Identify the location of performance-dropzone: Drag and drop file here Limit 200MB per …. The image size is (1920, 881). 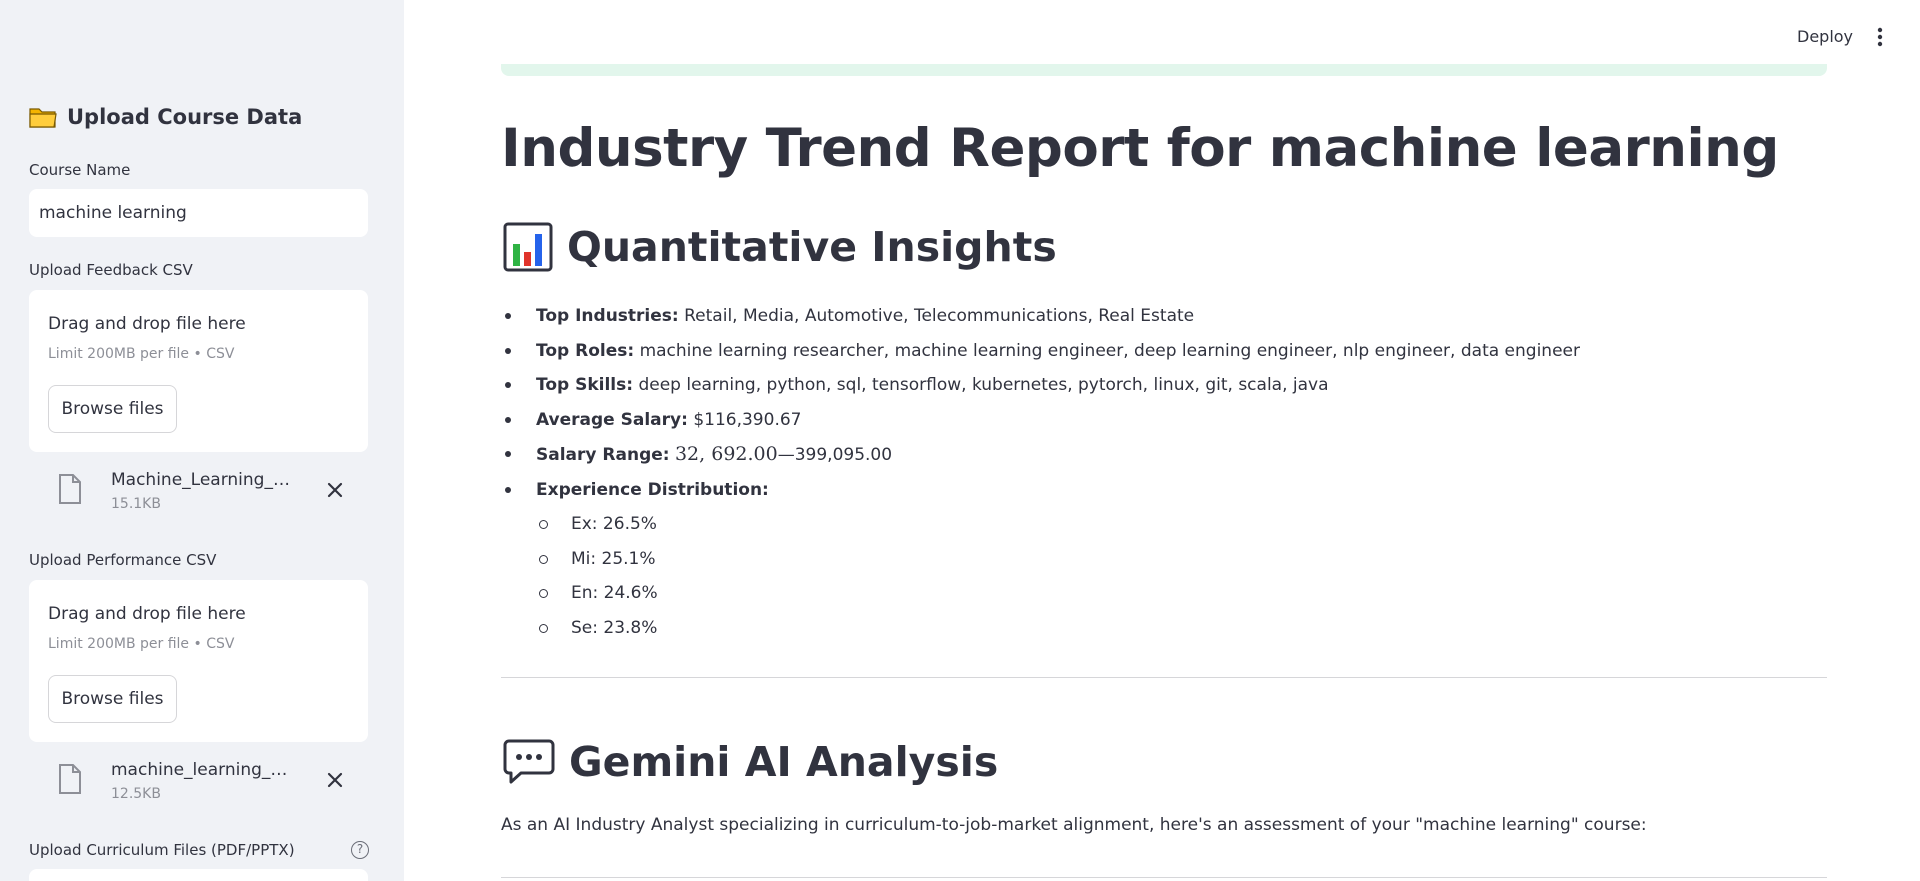
(198, 661).